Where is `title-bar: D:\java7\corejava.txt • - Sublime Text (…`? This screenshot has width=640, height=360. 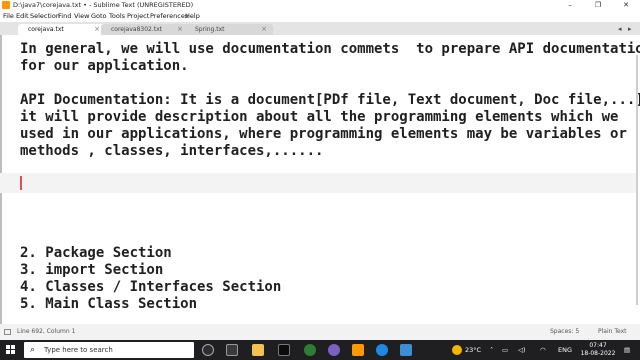 title-bar: D:\java7\corejava.txt • - Sublime Text (… is located at coordinates (320, 5).